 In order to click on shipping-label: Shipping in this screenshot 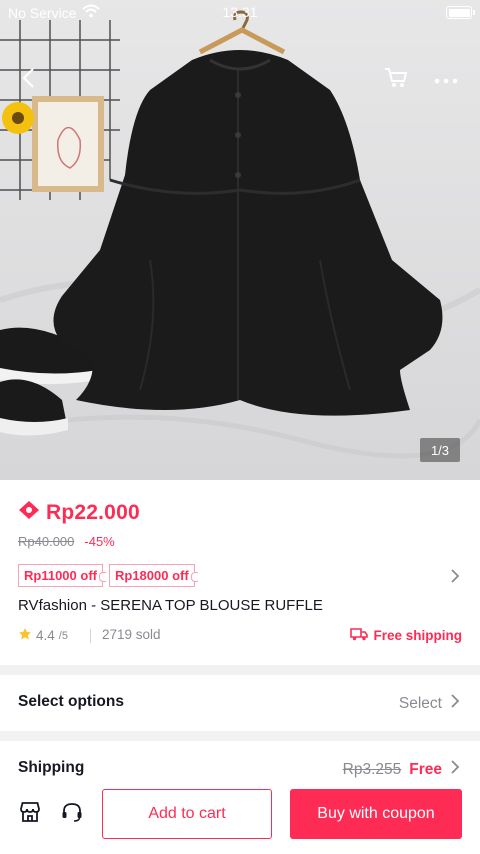, I will do `click(51, 767)`.